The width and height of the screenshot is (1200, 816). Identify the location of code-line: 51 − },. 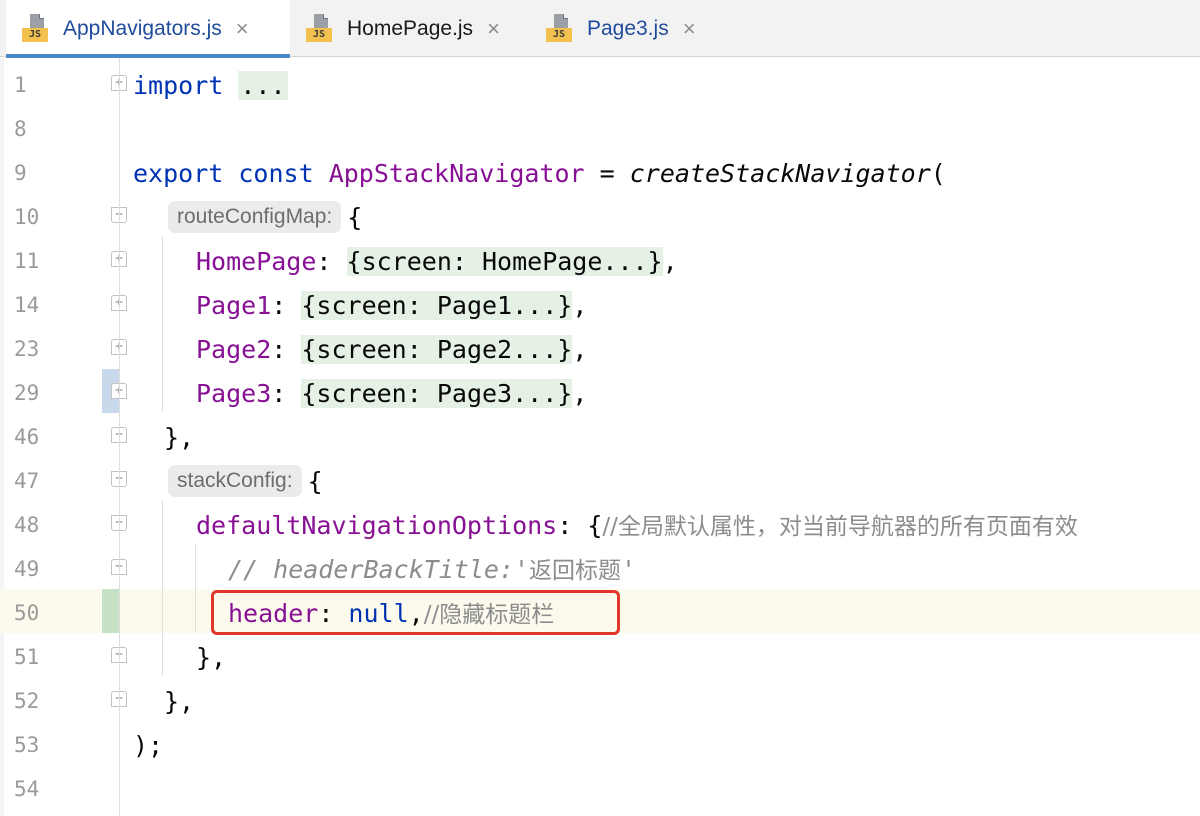
(600, 655).